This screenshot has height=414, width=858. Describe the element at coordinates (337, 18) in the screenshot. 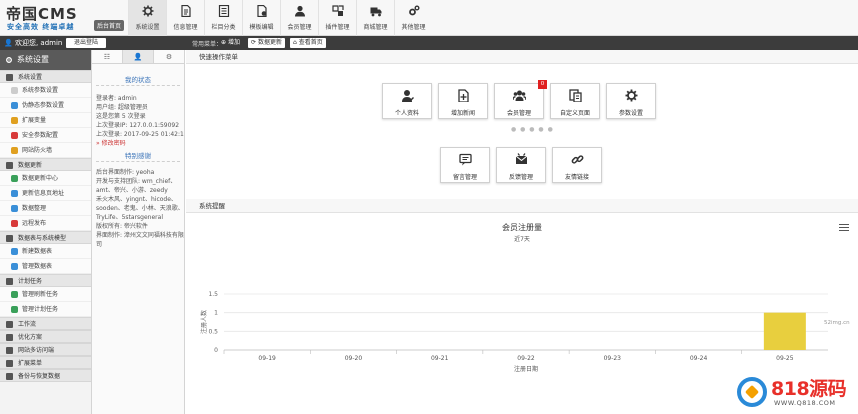

I see `nav-plugin-management: 插件管理` at that location.